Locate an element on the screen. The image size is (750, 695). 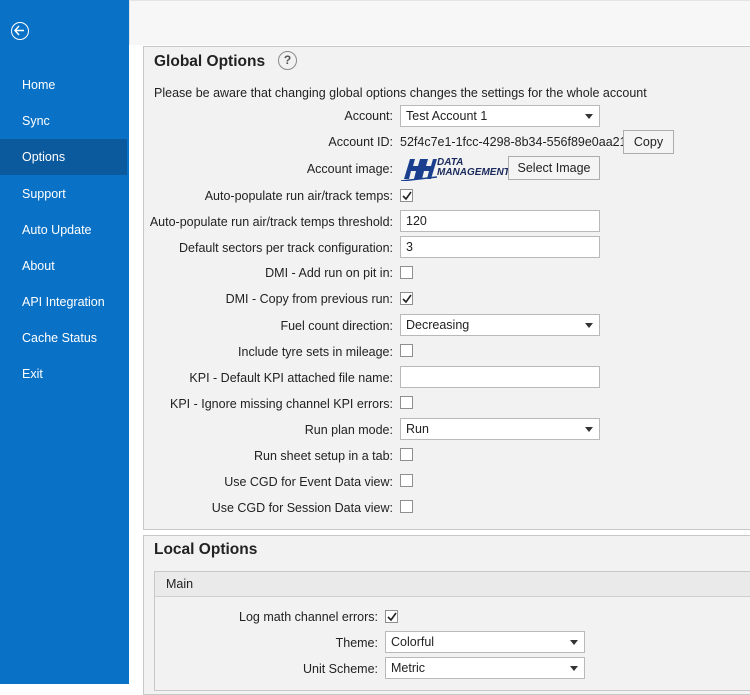
theme-select: Colorful is located at coordinates (485, 642).